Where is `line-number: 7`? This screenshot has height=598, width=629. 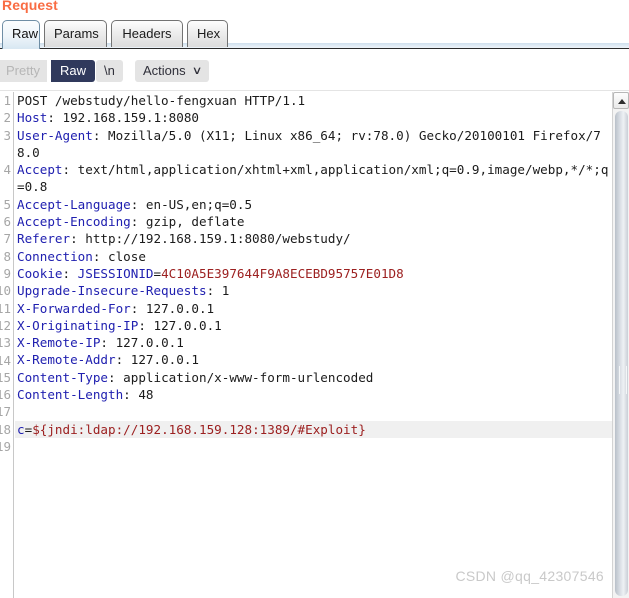 line-number: 7 is located at coordinates (7, 239).